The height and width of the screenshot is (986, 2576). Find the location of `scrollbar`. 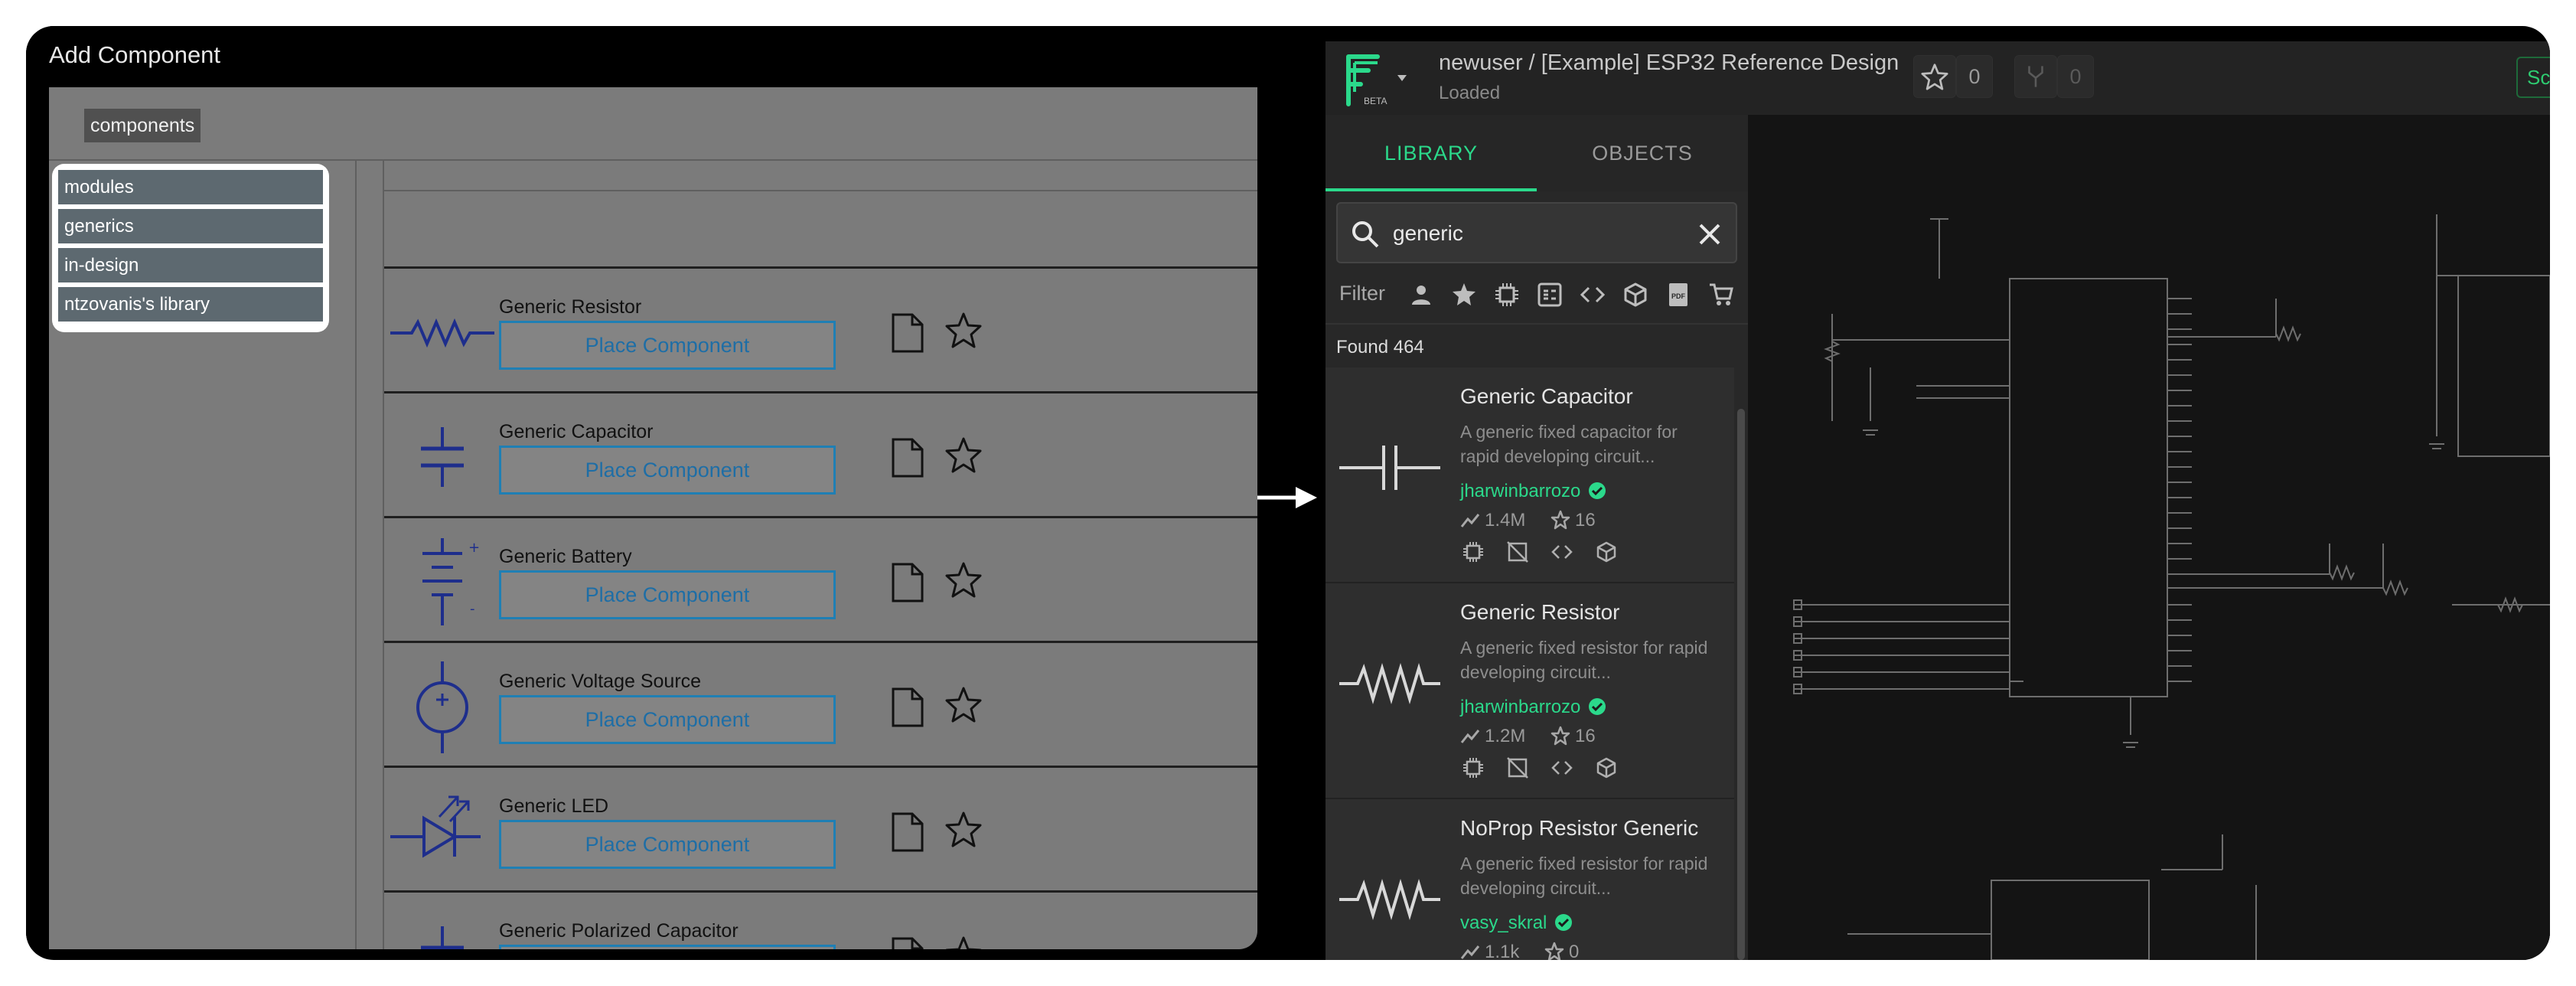

scrollbar is located at coordinates (1741, 684).